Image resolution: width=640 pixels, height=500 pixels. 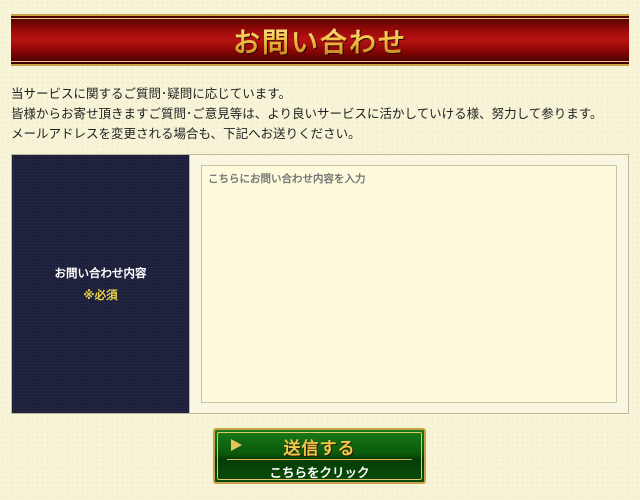 I want to click on intro-line: 当サービスに関するご質問･疑問に応じています。, so click(x=151, y=93).